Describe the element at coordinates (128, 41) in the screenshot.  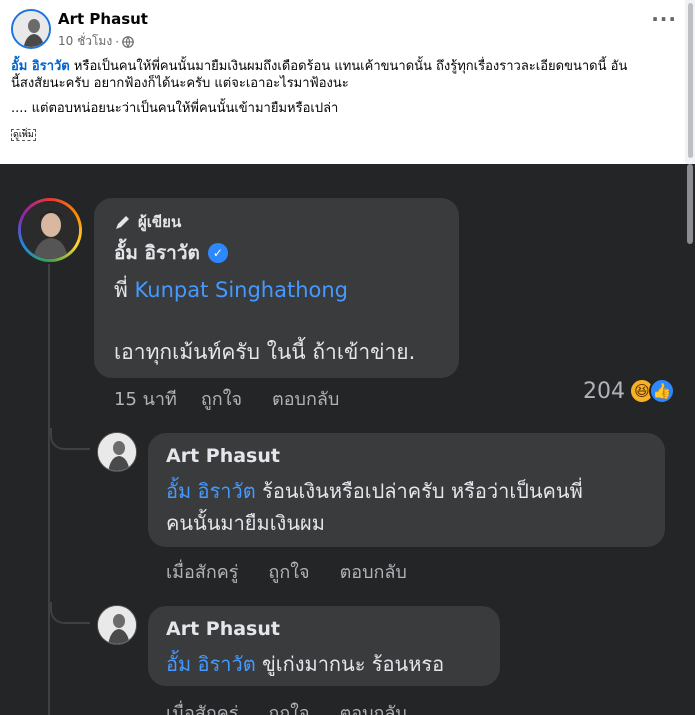
I see `globe-icon` at that location.